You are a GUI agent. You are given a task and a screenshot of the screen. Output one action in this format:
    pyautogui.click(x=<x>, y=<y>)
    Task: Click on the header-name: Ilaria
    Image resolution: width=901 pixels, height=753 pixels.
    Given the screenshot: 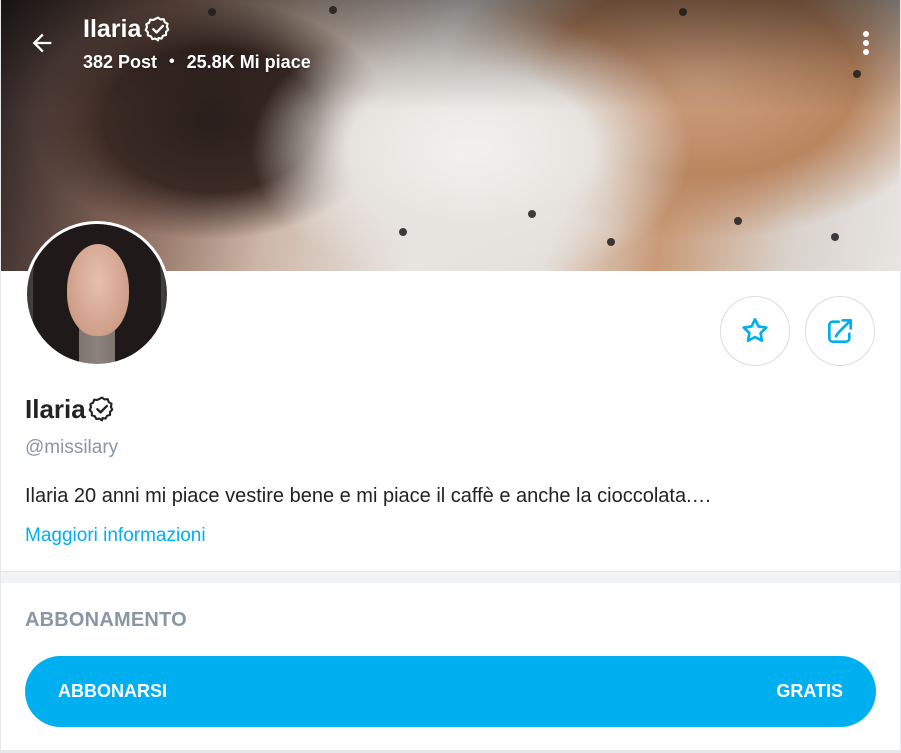 What is the action you would take?
    pyautogui.click(x=112, y=29)
    